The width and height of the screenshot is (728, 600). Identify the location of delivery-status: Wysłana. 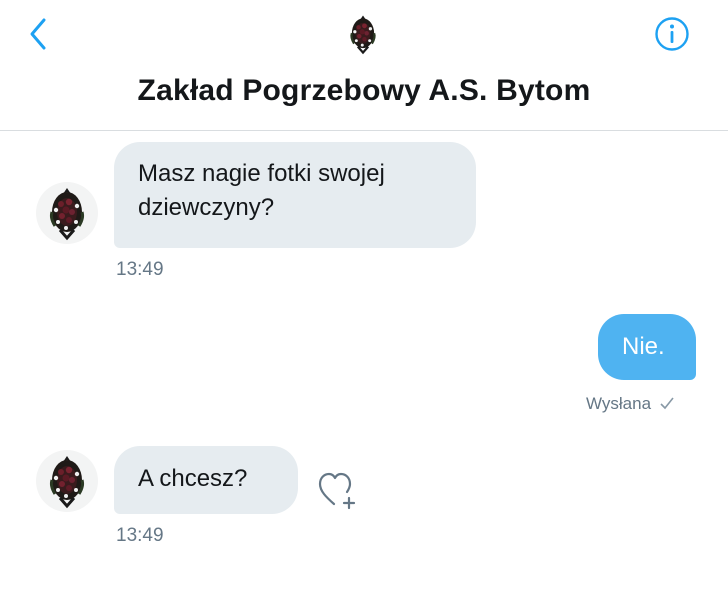
(630, 404).